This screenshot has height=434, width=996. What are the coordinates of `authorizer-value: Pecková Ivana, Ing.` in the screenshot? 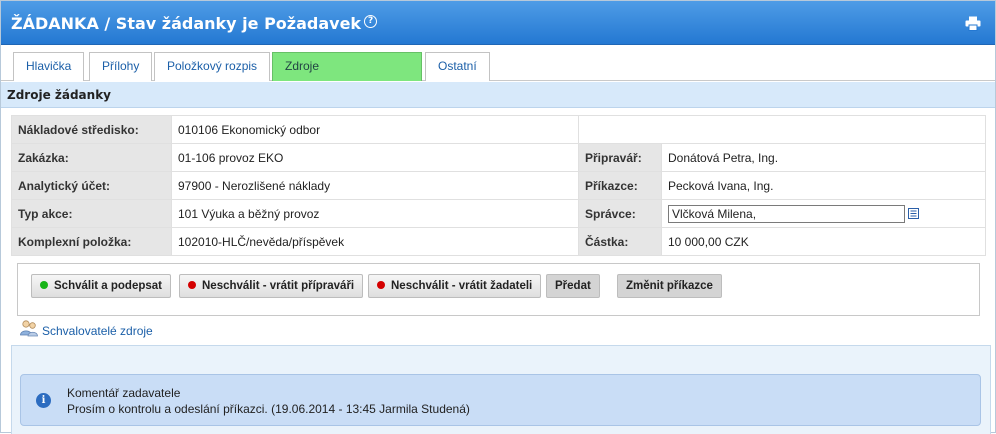 It's located at (823, 185).